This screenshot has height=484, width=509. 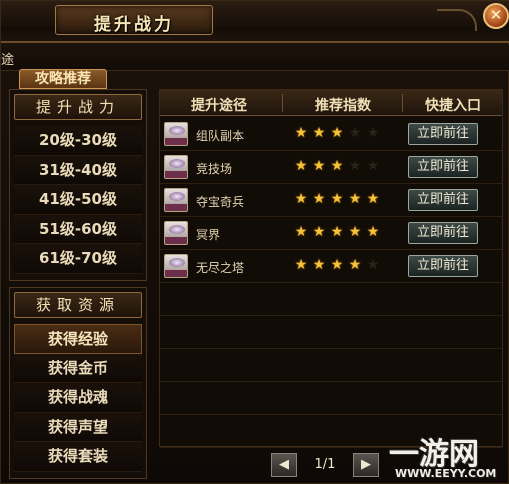 I want to click on resource-item-gold: 获得金币, so click(x=78, y=368).